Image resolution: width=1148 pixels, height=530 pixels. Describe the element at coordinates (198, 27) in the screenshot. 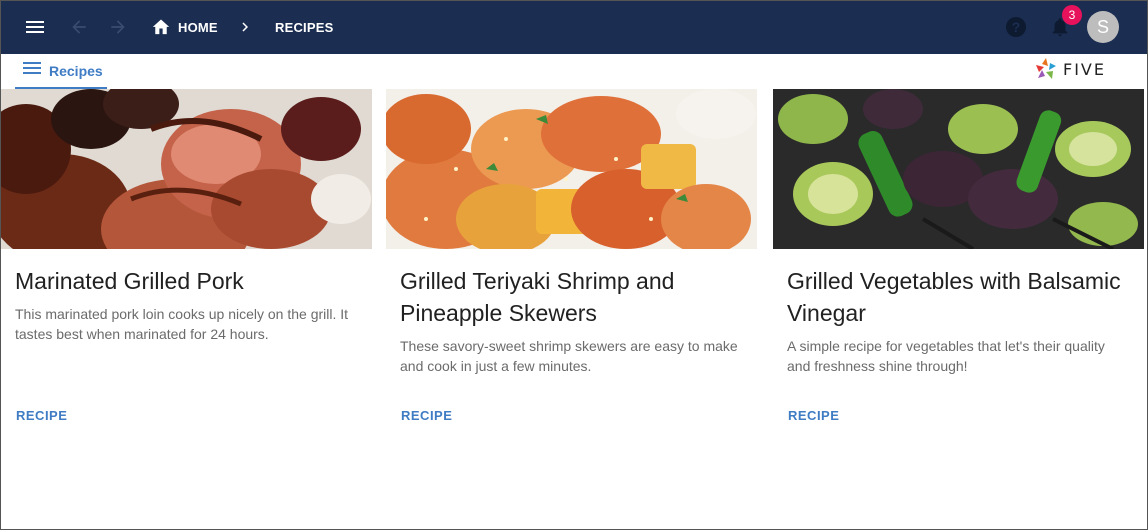

I see `breadcrumb-home: HOME` at that location.